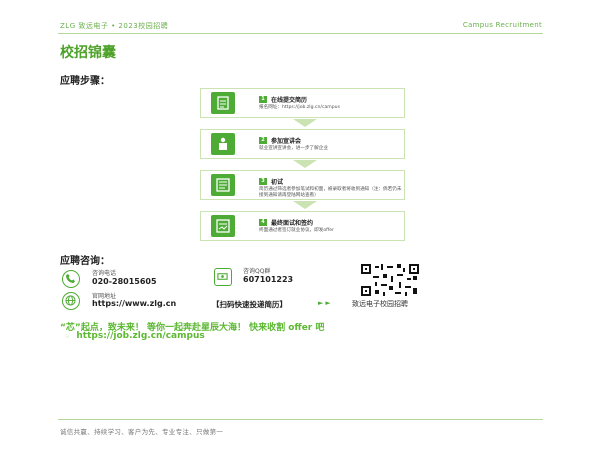 This screenshot has width=600, height=450. Describe the element at coordinates (300, 33) in the screenshot. I see `header-divider` at that location.